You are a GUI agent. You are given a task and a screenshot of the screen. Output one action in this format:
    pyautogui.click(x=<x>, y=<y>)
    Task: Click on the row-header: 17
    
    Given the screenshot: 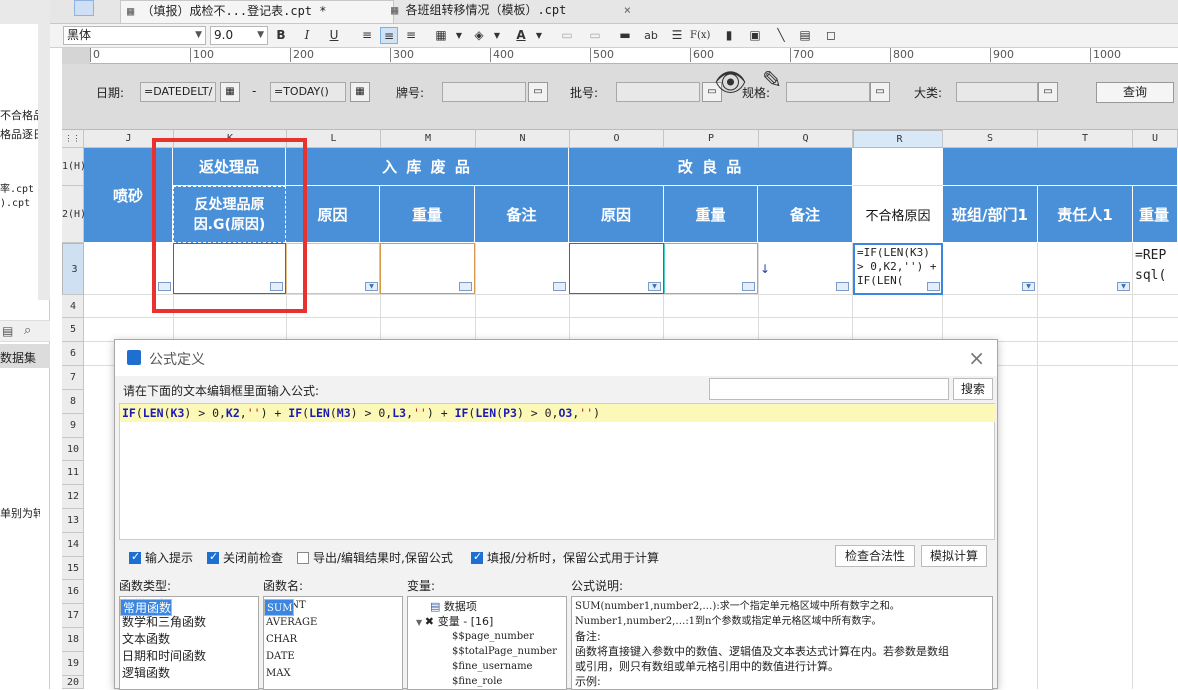 What is the action you would take?
    pyautogui.click(x=73, y=616)
    